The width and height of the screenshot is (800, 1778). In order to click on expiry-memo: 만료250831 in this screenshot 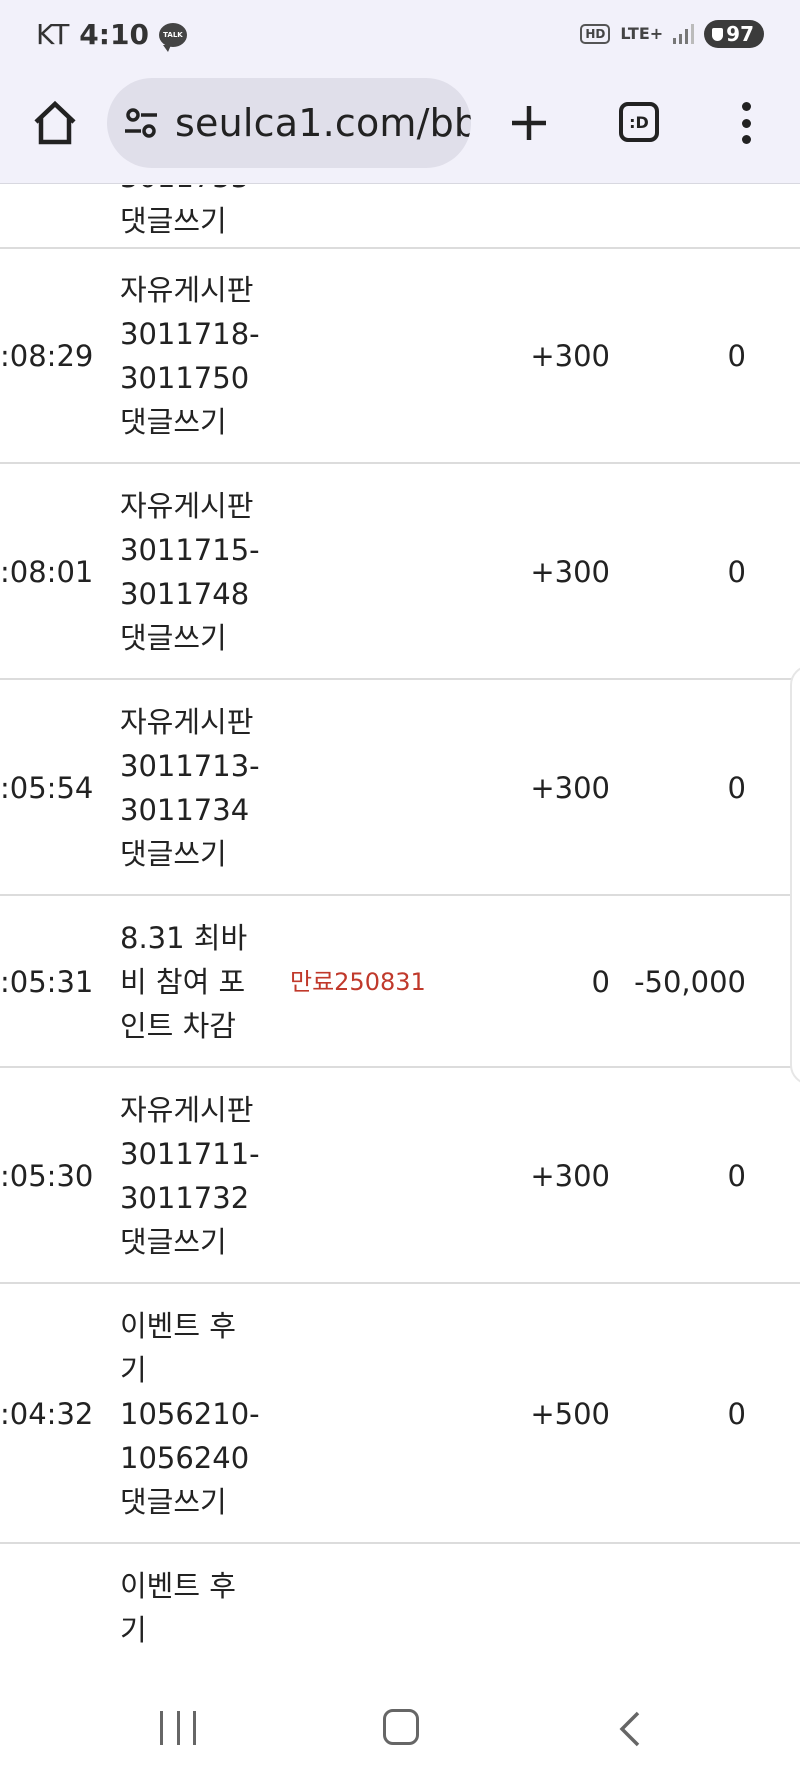, I will do `click(358, 982)`.